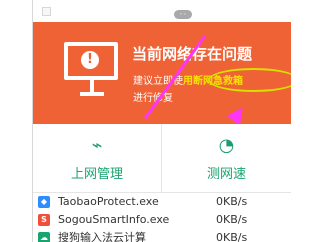 This screenshot has height=242, width=320. Describe the element at coordinates (183, 14) in the screenshot. I see `gamepad-icon: ◦◦` at that location.